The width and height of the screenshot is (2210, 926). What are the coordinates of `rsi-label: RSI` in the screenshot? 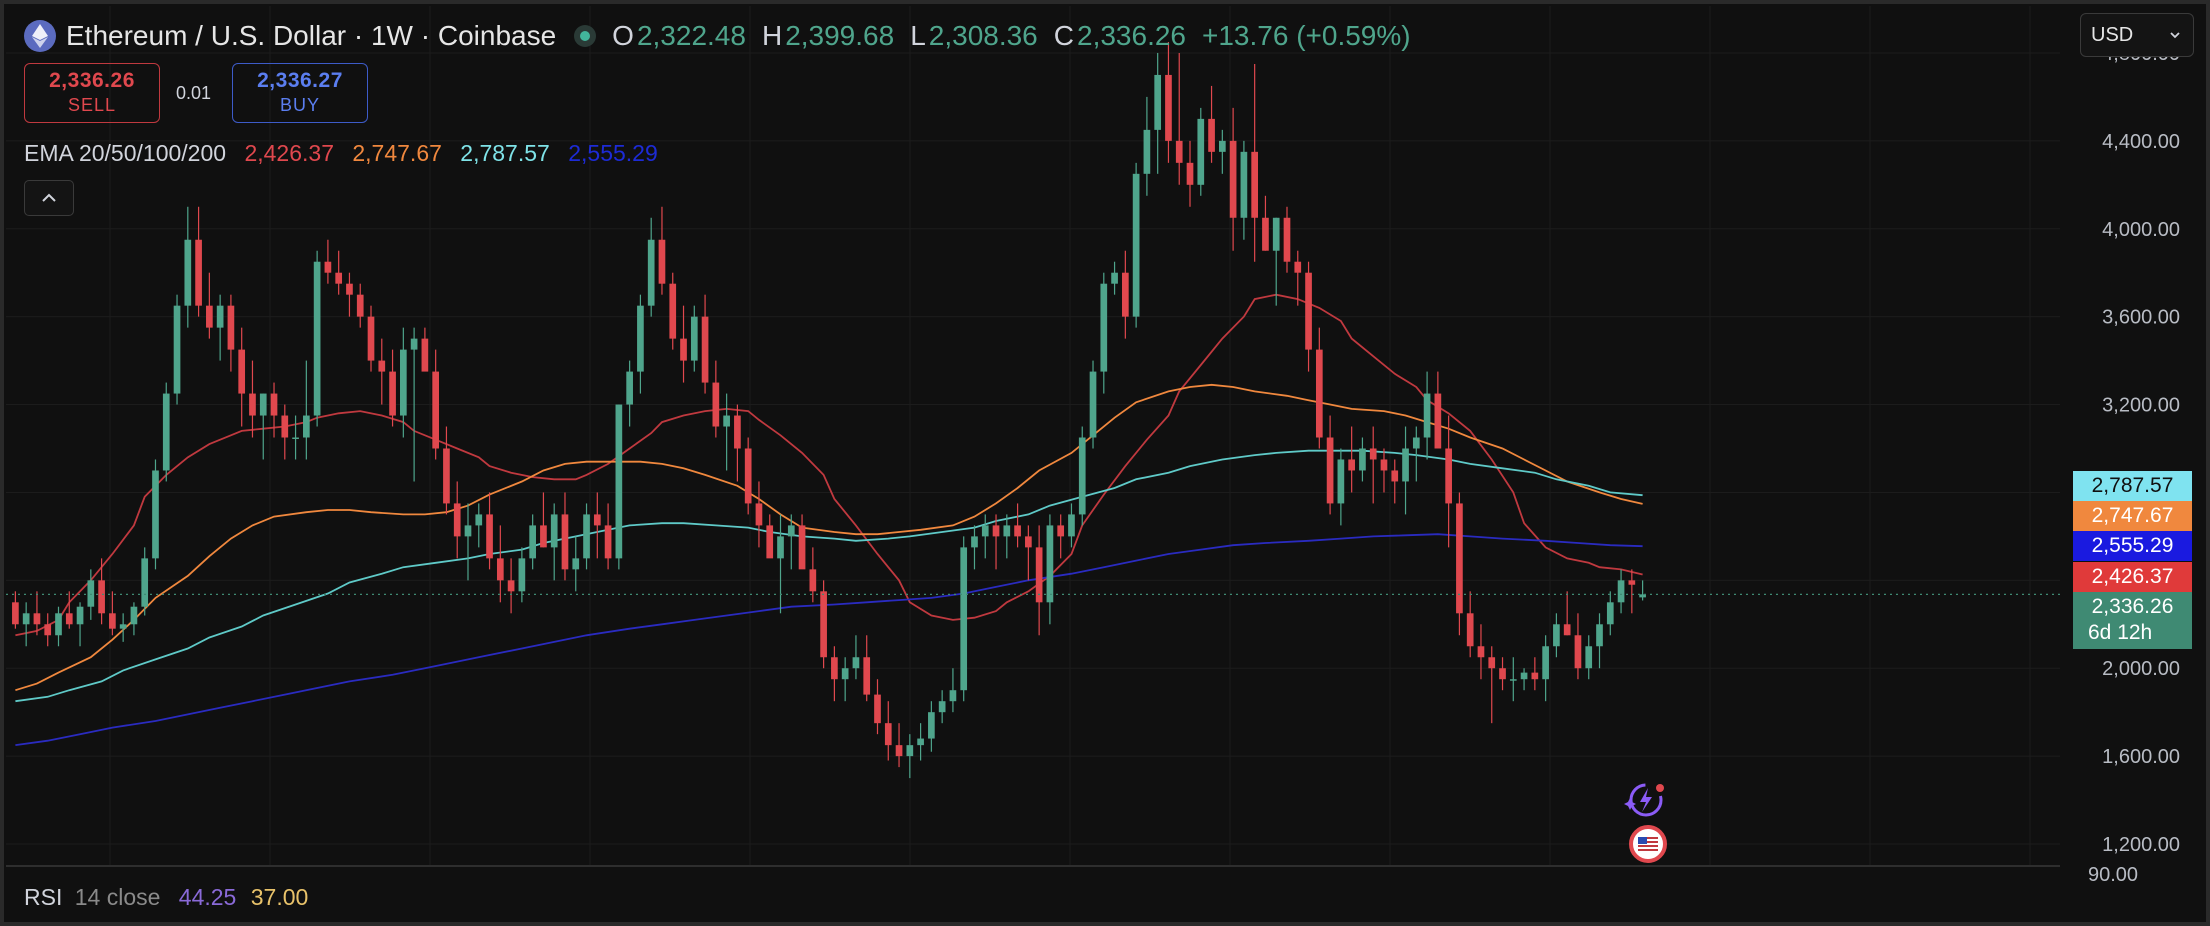 It's located at (43, 897).